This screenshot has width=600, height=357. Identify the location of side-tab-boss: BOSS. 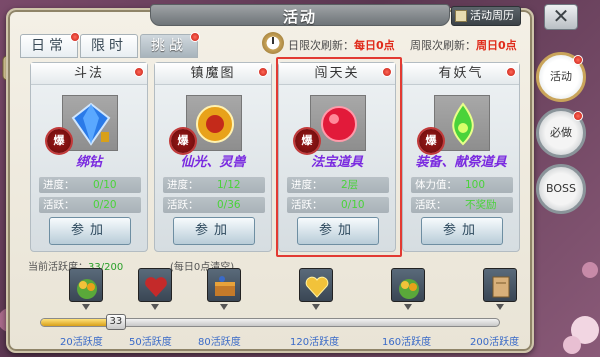
(561, 189).